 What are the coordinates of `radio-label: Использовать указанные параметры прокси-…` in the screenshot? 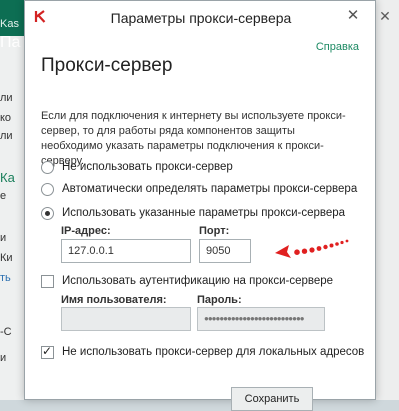 It's located at (204, 213).